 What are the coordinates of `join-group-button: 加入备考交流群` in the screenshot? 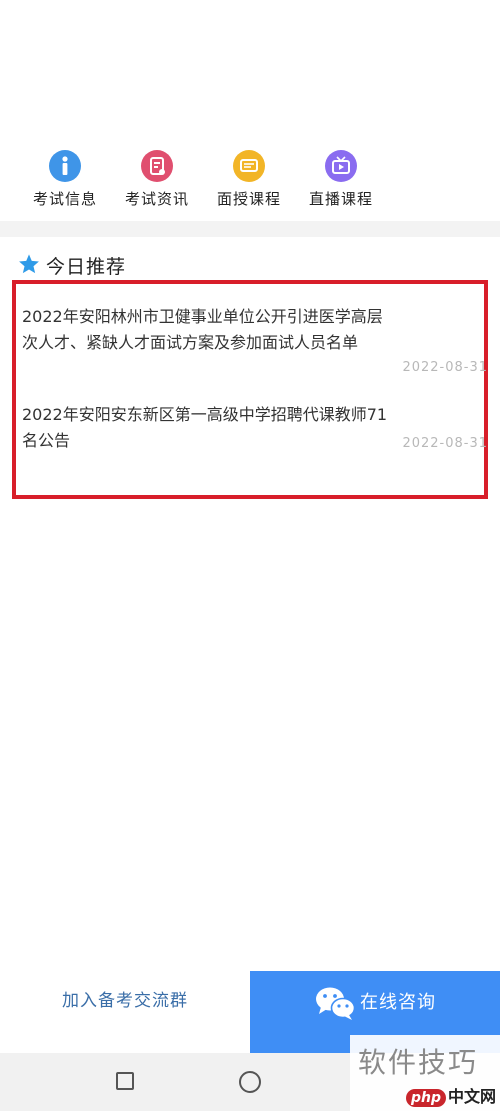 It's located at (125, 1012).